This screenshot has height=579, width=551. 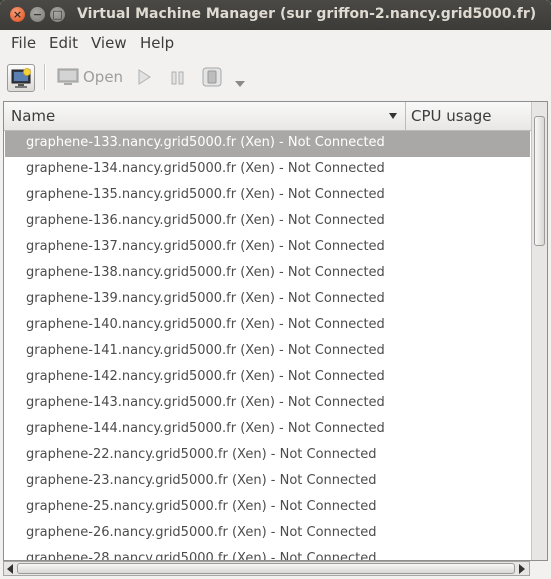 What do you see at coordinates (37, 14) in the screenshot?
I see `minimize-window-button: −` at bounding box center [37, 14].